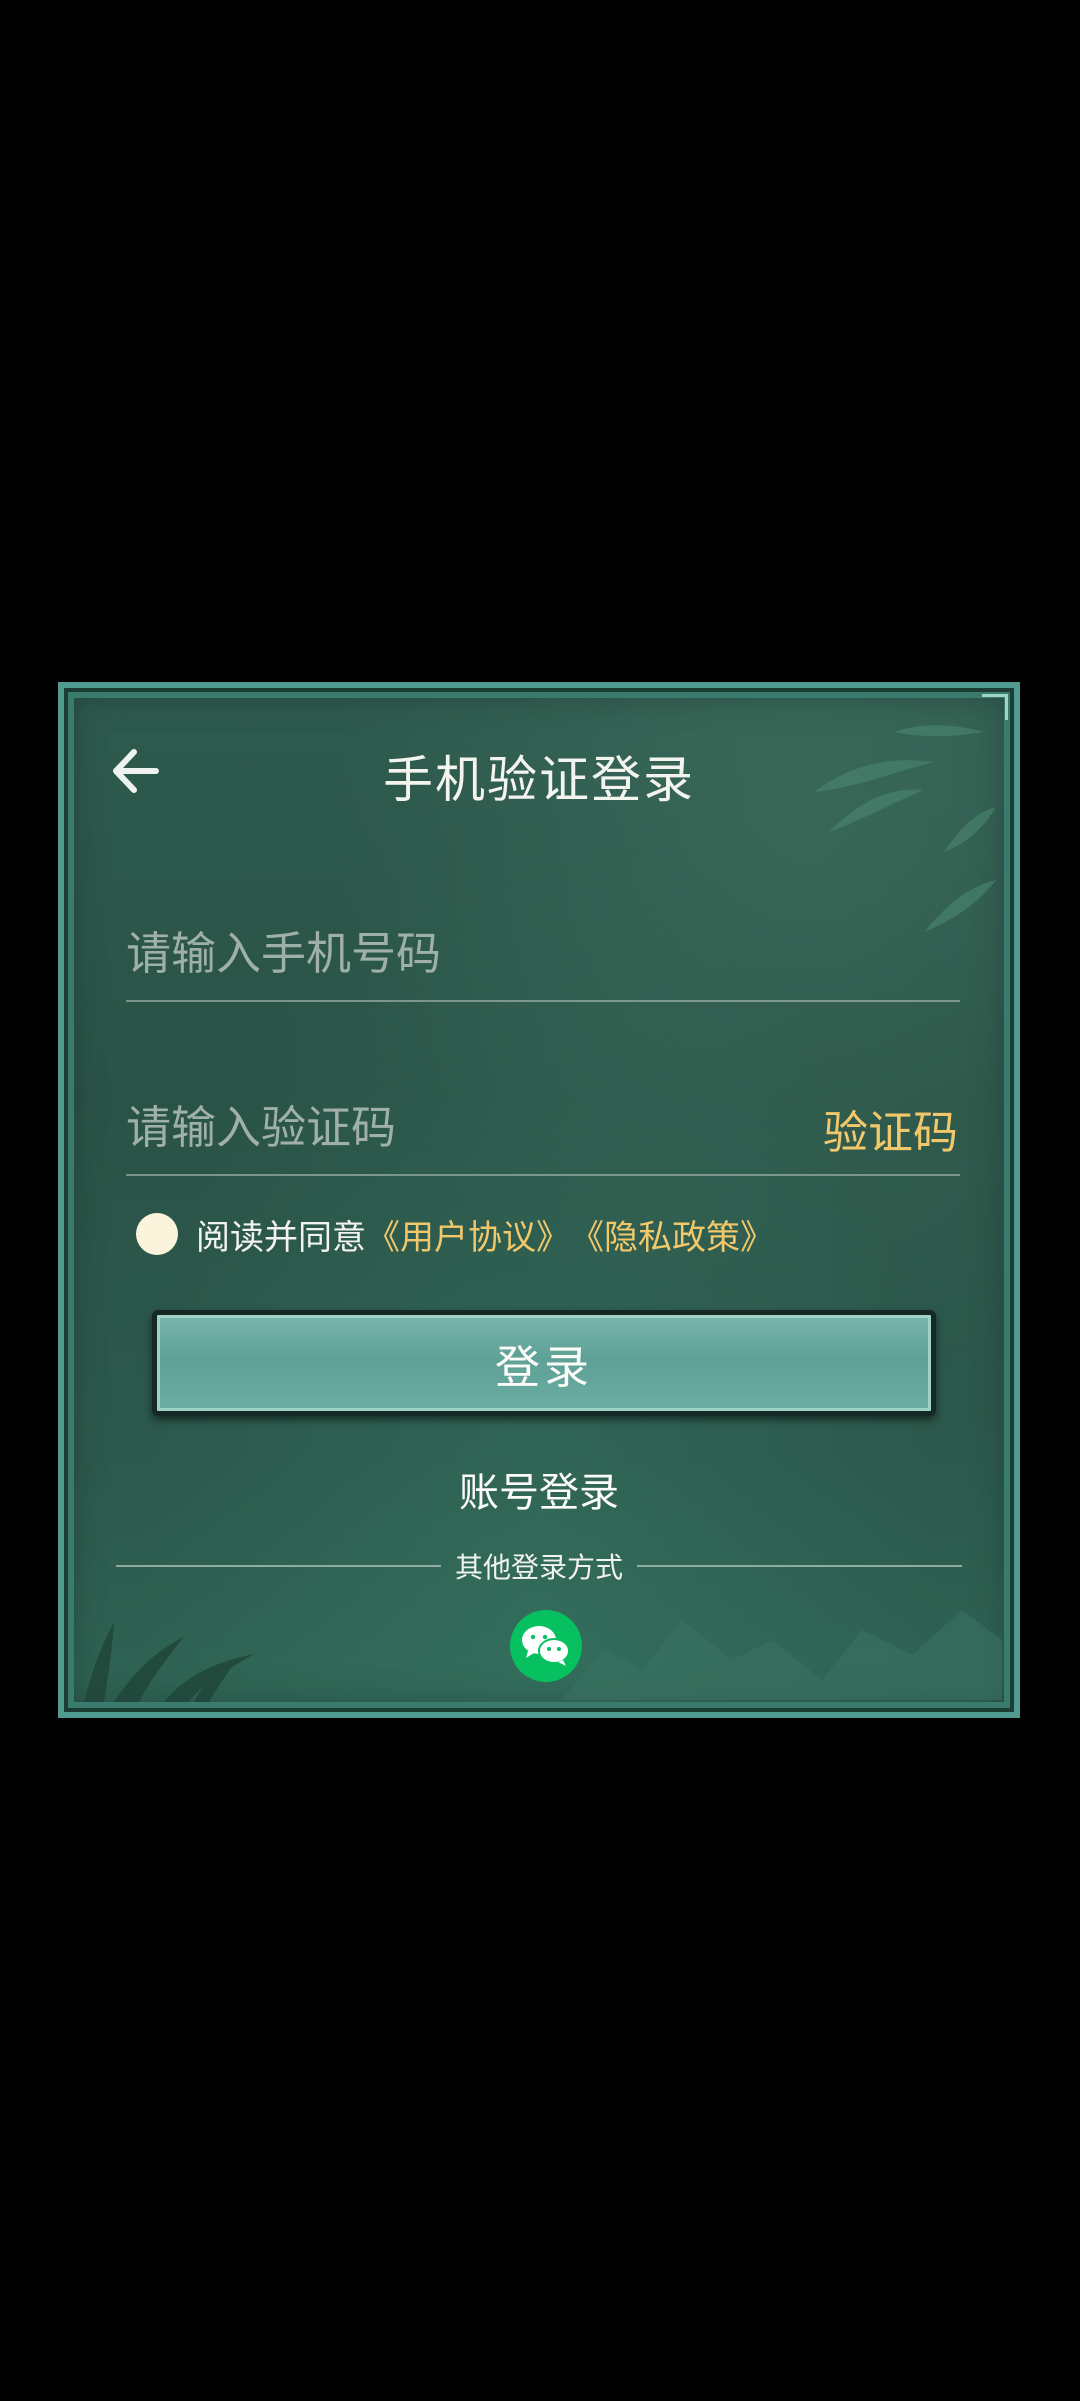 Image resolution: width=1080 pixels, height=2401 pixels. Describe the element at coordinates (890, 1128) in the screenshot. I see `get-code-button: 验证码` at that location.